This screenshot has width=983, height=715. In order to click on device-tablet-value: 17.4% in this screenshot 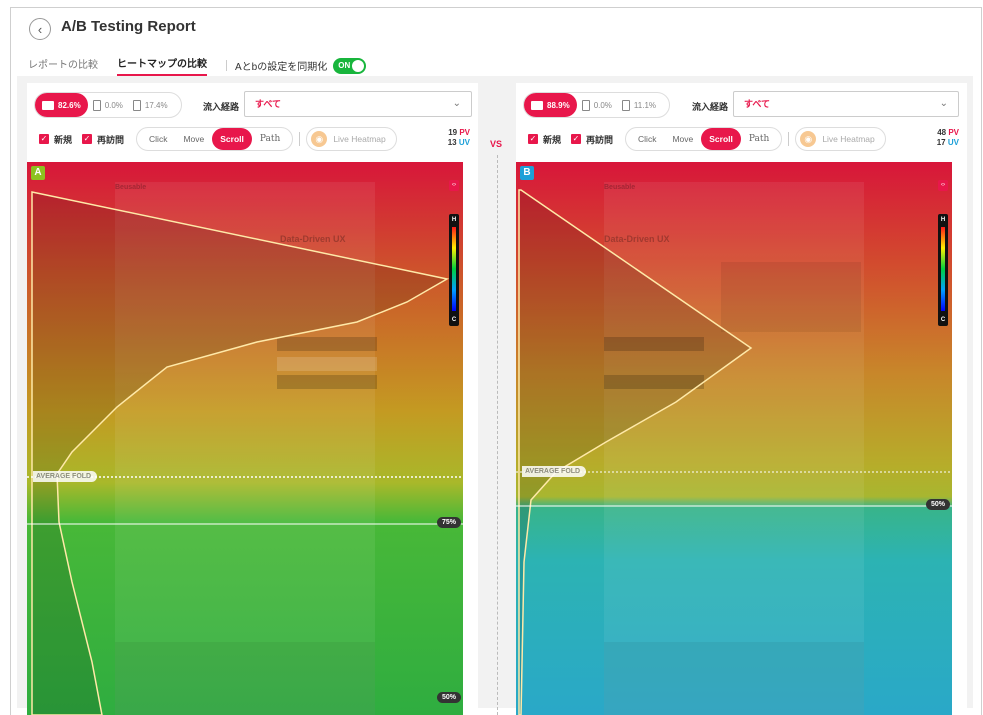, I will do `click(156, 105)`.